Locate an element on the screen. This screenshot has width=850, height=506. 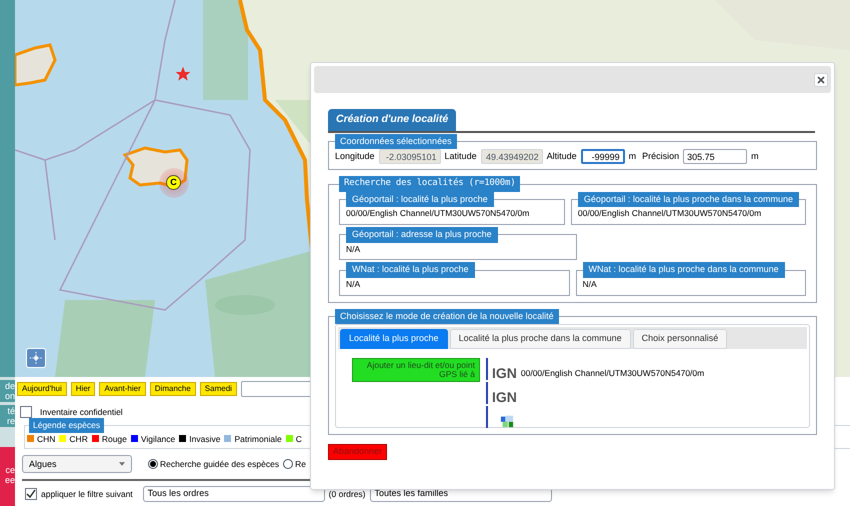
sidebar-label: de is located at coordinates (9, 386).